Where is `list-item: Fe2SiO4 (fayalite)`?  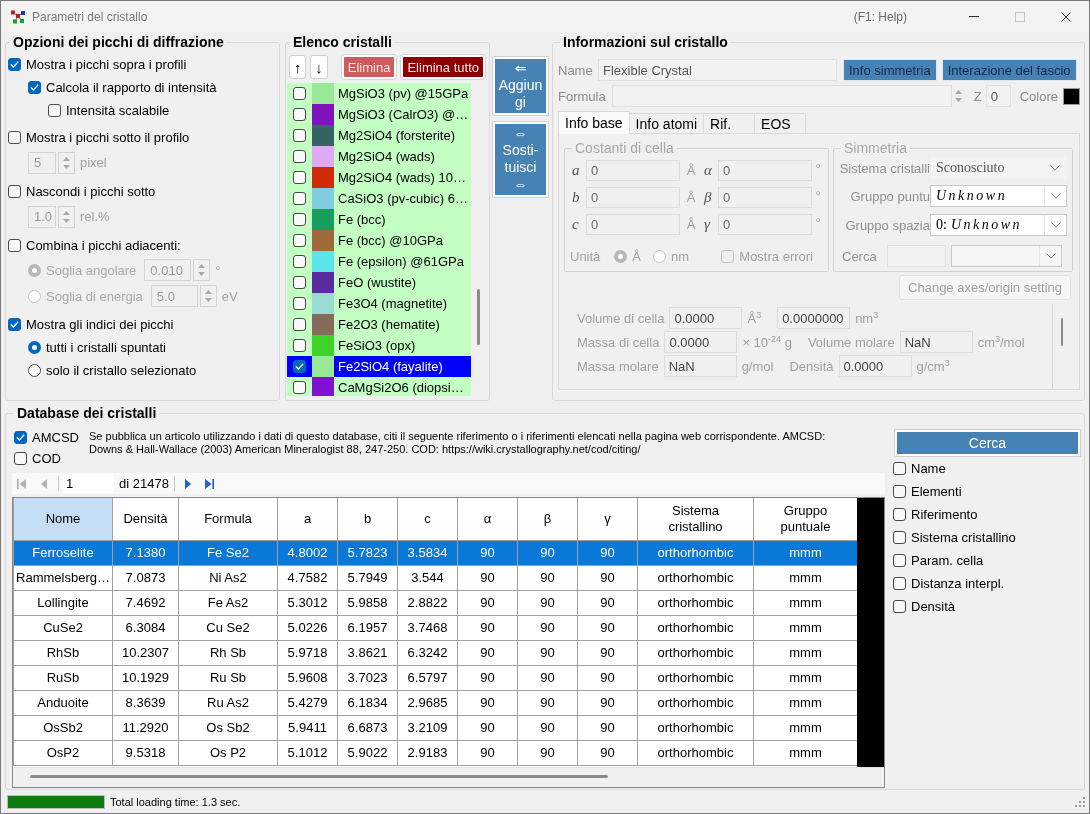 list-item: Fe2SiO4 (fayalite) is located at coordinates (379, 366).